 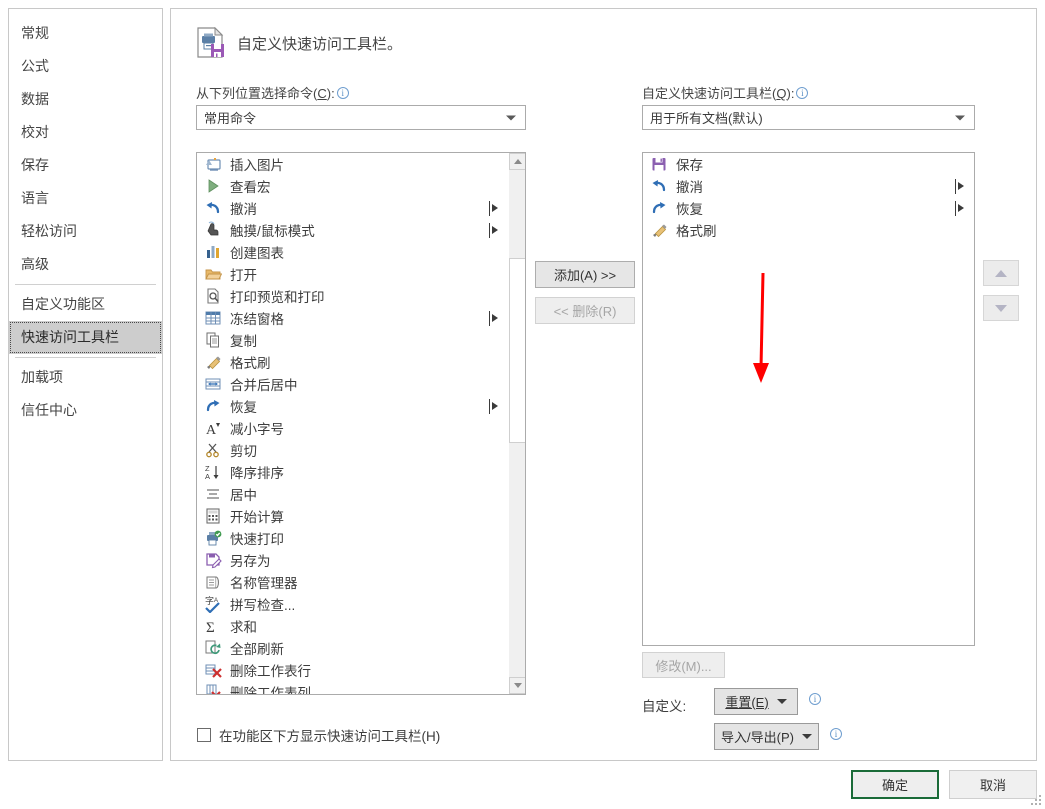 I want to click on sidebar-item-label: 数据, so click(x=35, y=99).